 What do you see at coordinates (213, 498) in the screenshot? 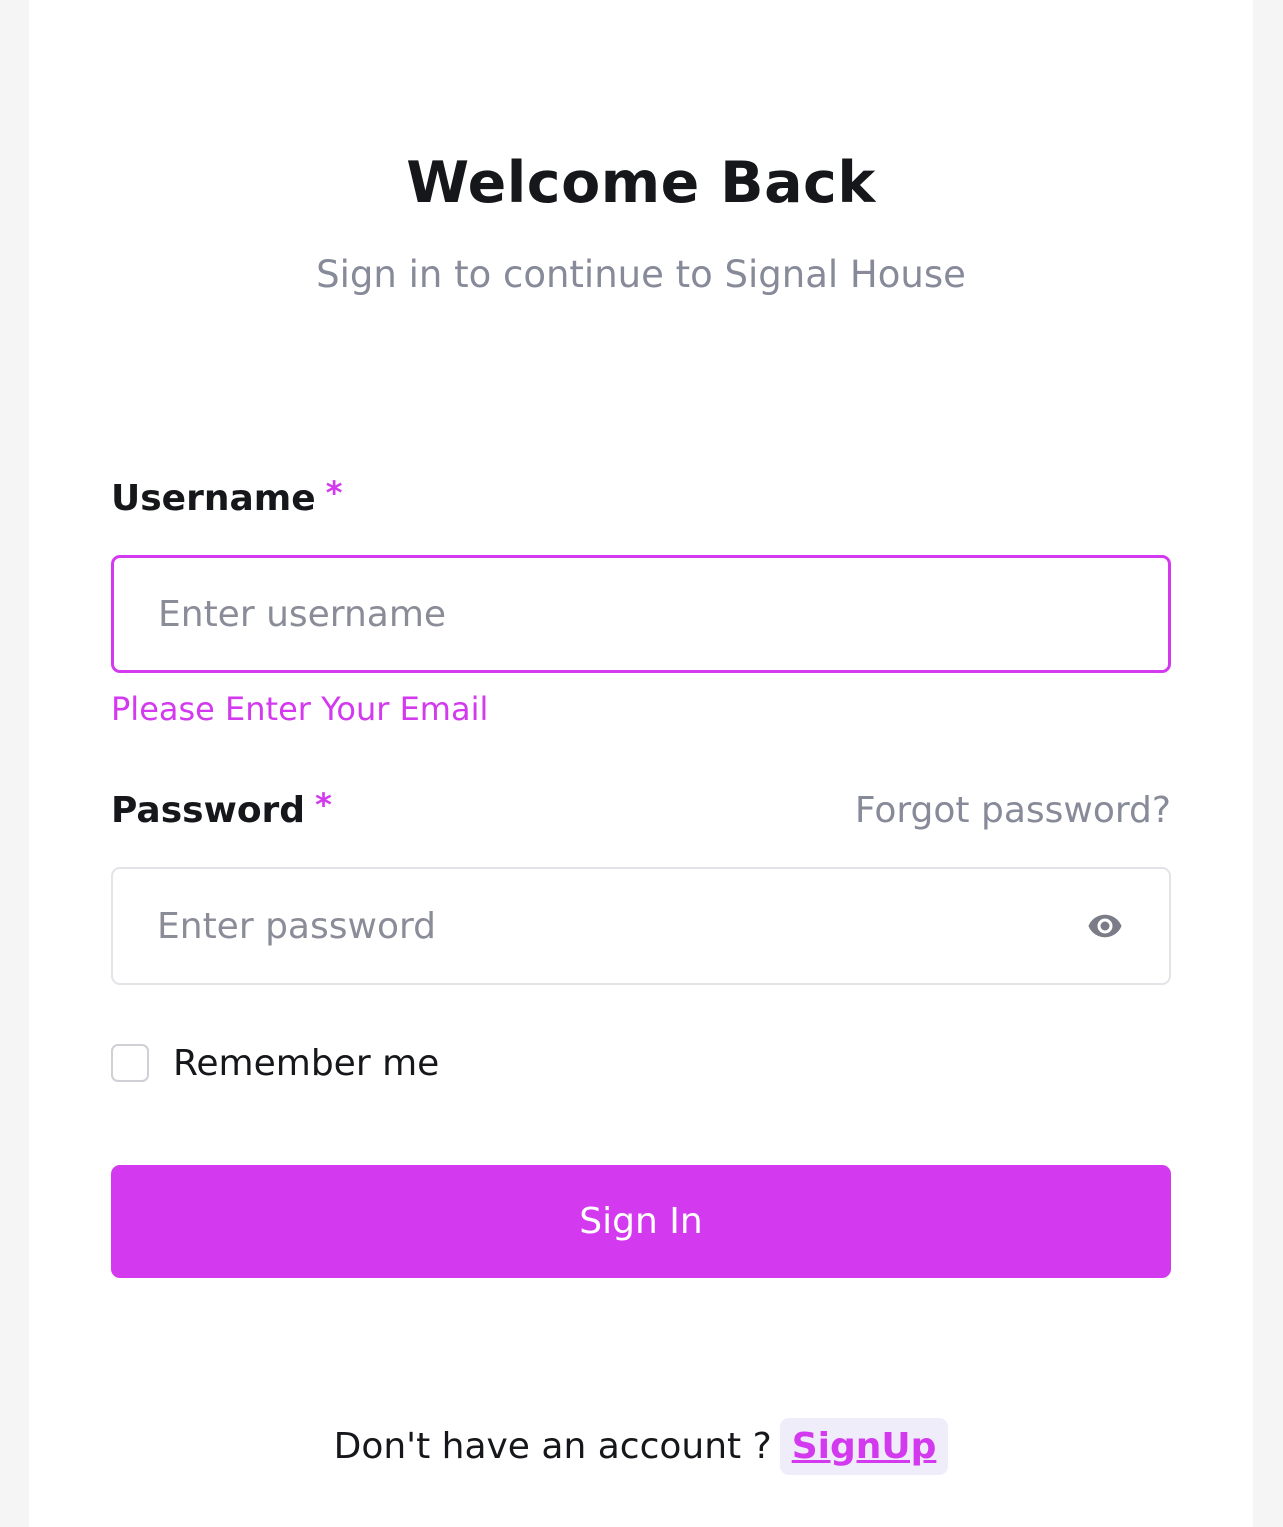
I see `username-label-text: Username` at bounding box center [213, 498].